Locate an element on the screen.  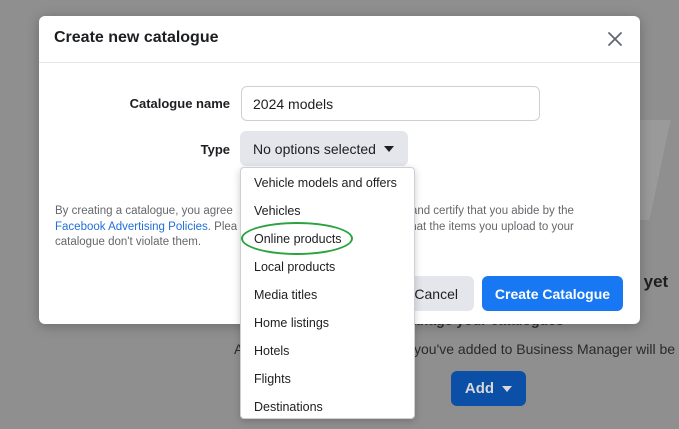
terms-text-3: . Plea is located at coordinates (222, 226).